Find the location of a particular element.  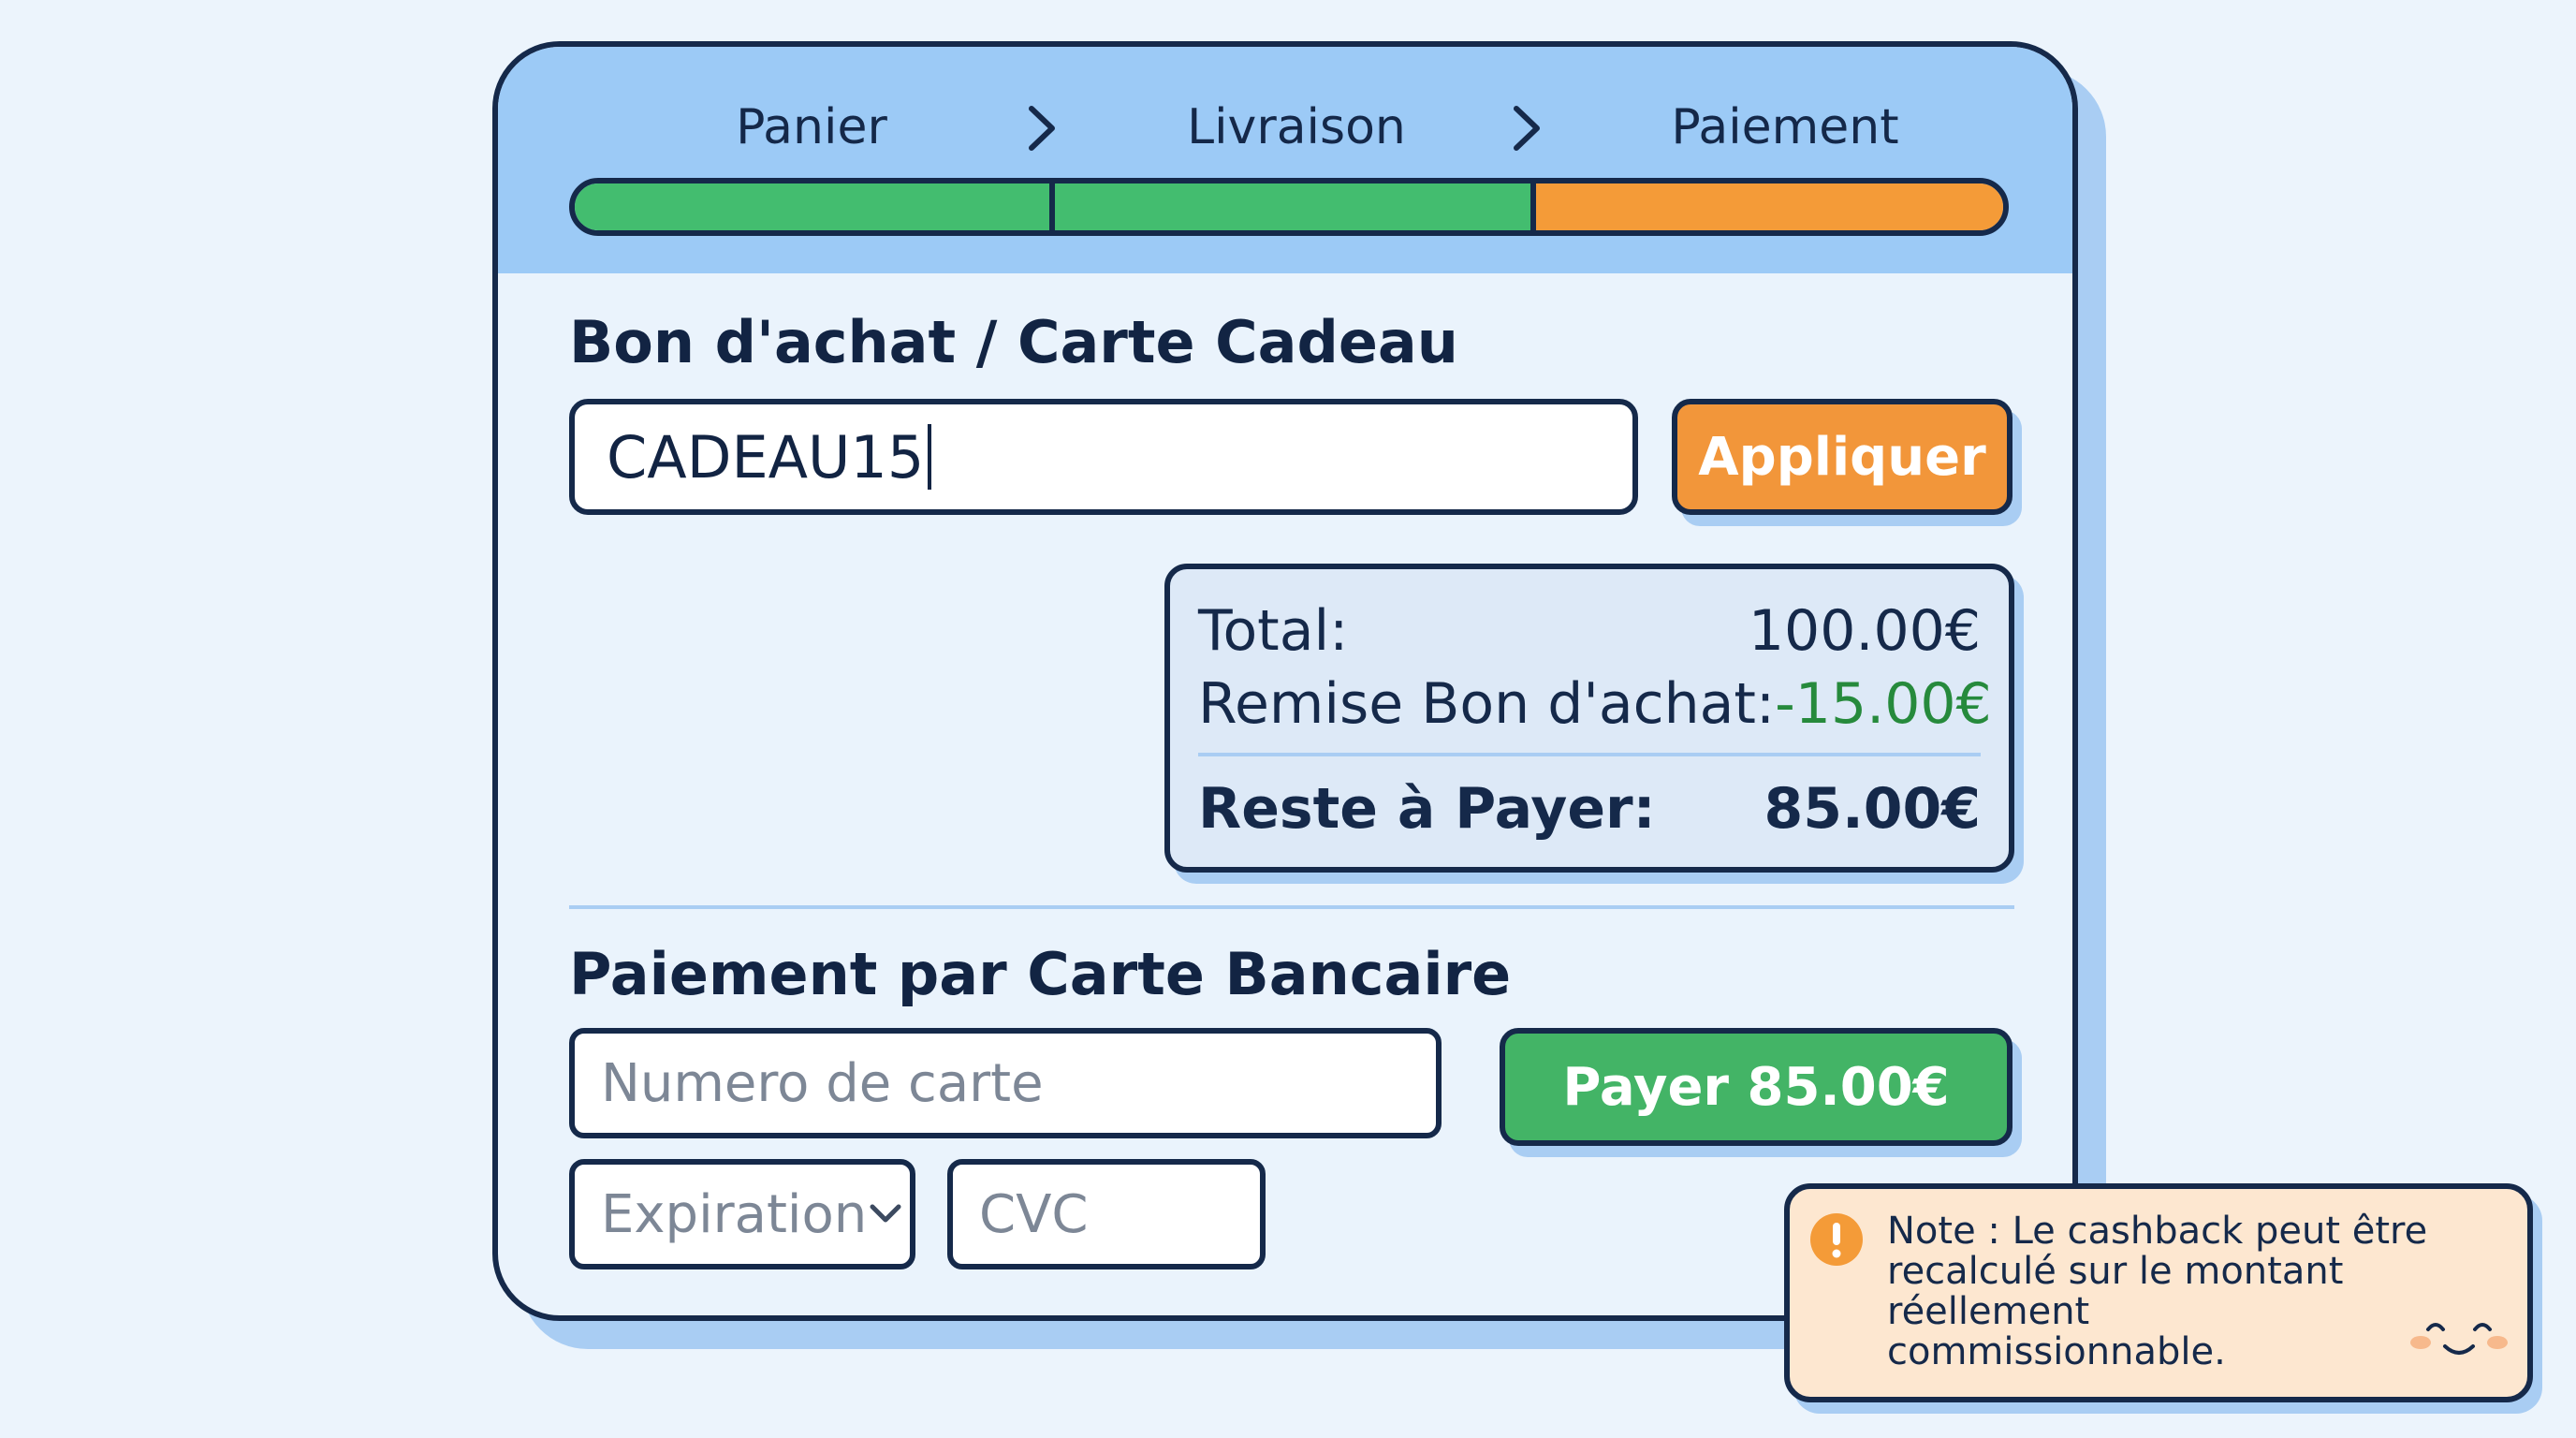

step-livraison: Livraison is located at coordinates (1296, 127).